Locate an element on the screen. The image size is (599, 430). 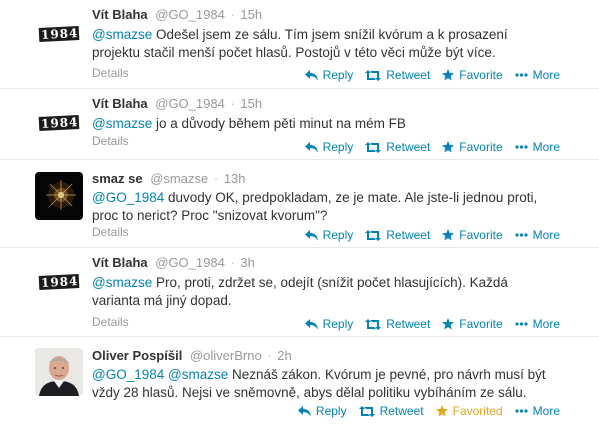
mention-link: @GO_1984 is located at coordinates (128, 197).